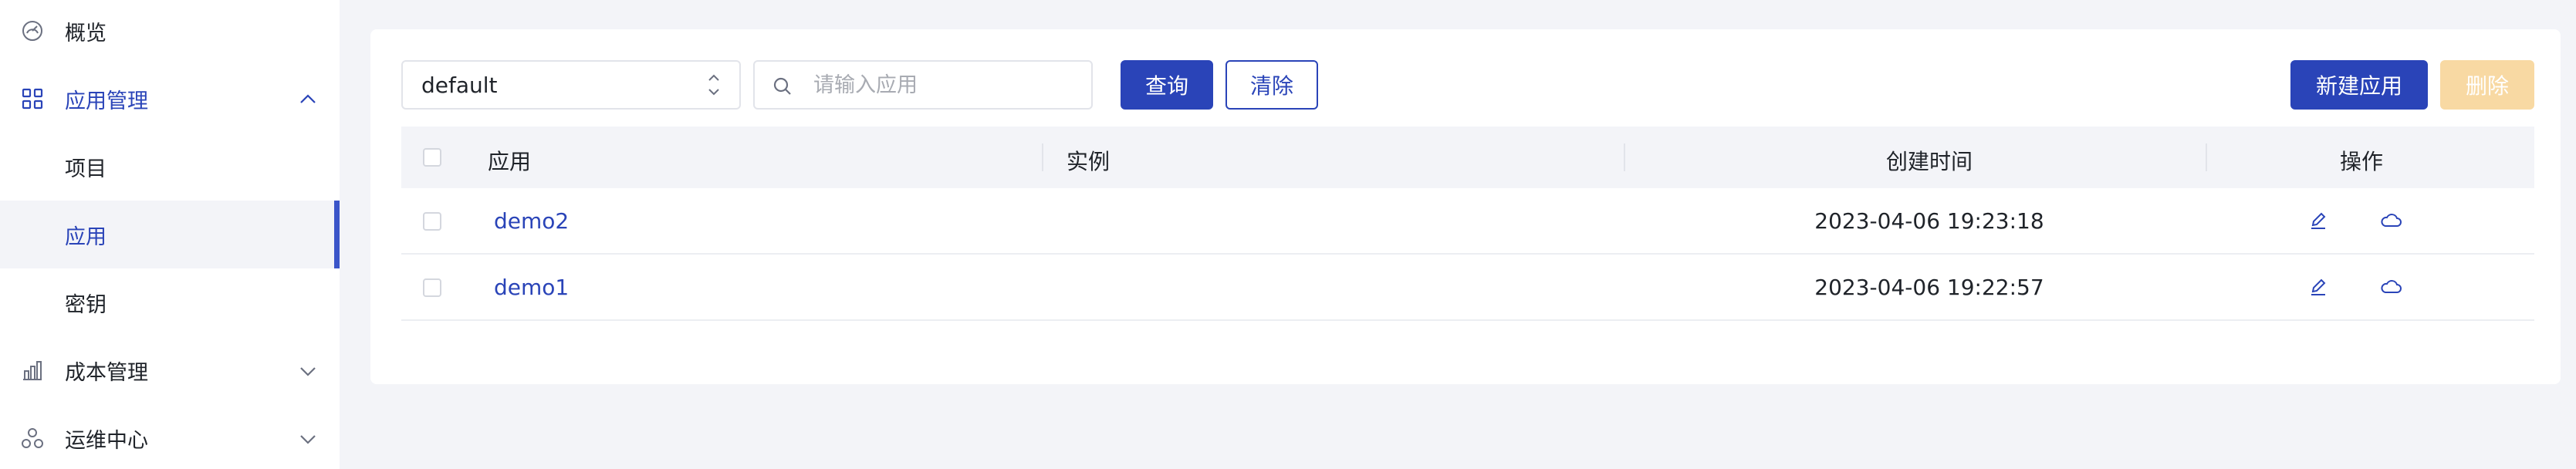  What do you see at coordinates (2487, 85) in the screenshot?
I see `delete-button: 删除` at bounding box center [2487, 85].